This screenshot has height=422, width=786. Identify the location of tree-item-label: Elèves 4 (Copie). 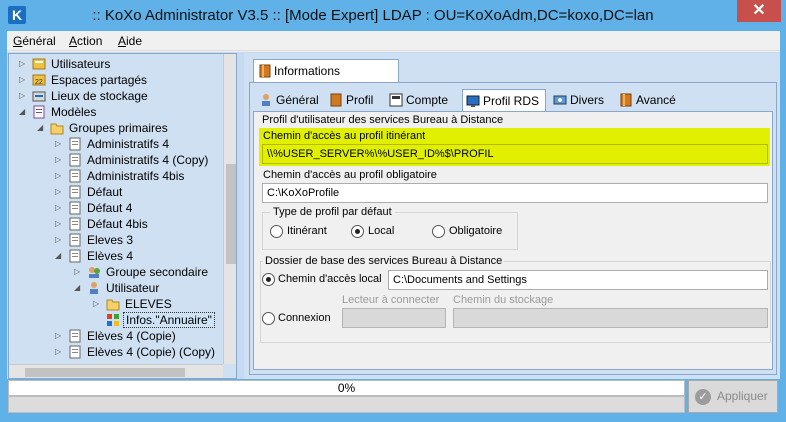
(131, 336).